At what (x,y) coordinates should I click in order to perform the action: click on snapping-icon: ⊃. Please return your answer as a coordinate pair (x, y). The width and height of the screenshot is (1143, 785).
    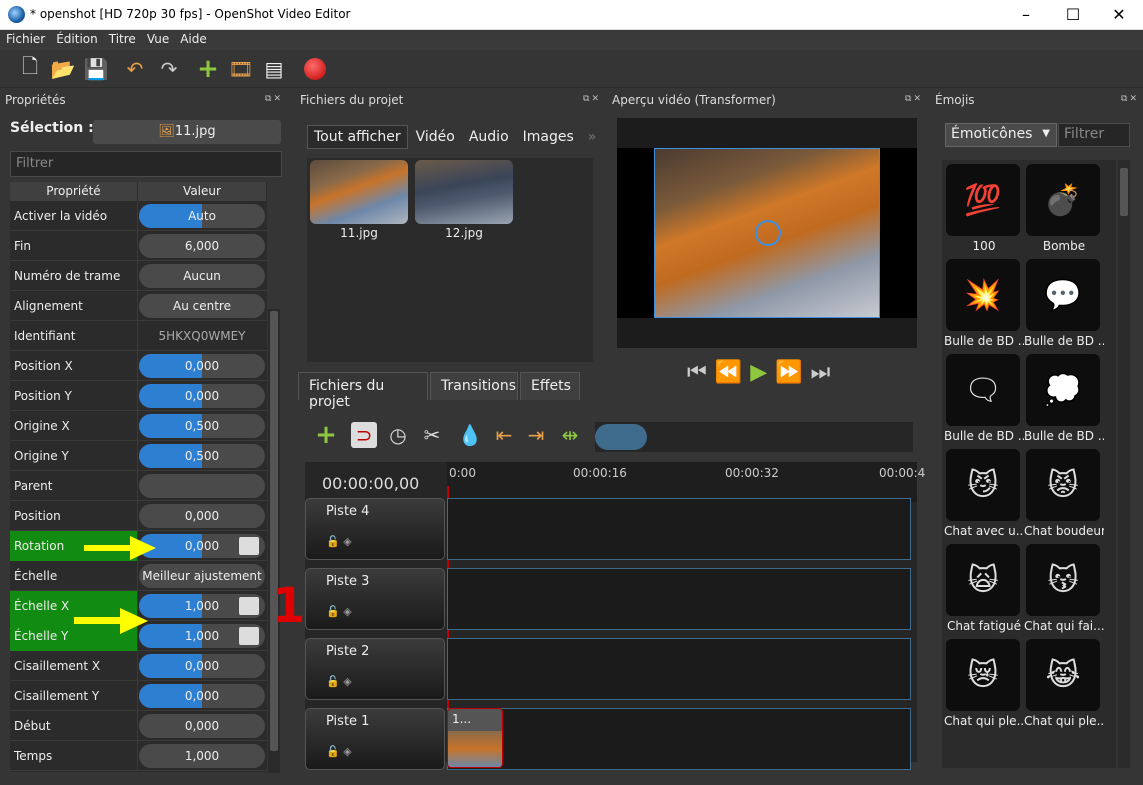
    Looking at the image, I should click on (364, 435).